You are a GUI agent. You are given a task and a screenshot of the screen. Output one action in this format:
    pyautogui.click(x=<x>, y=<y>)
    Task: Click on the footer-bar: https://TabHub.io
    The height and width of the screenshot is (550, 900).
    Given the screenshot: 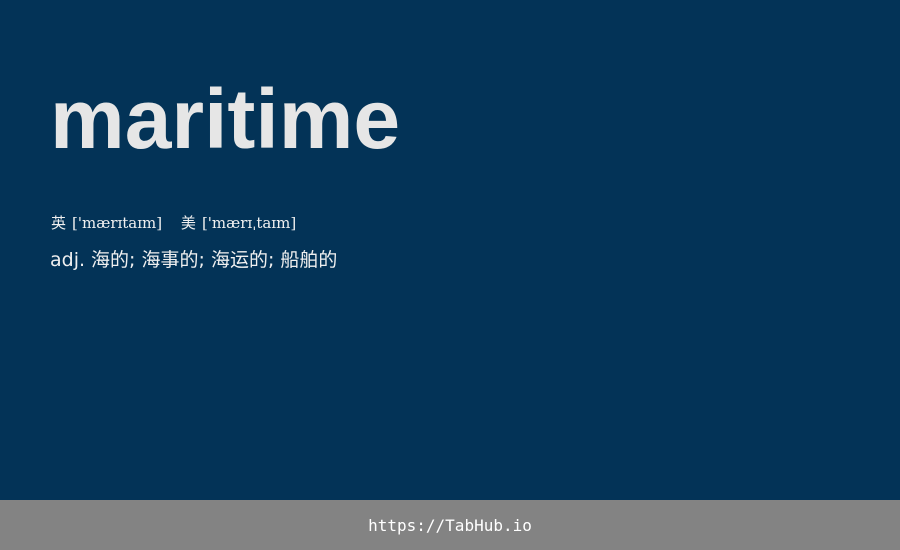 What is the action you would take?
    pyautogui.click(x=450, y=525)
    